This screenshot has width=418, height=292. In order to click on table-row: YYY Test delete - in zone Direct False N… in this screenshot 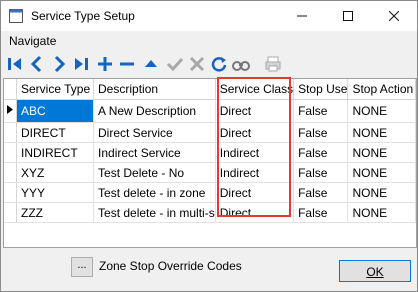, I will do `click(210, 192)`.